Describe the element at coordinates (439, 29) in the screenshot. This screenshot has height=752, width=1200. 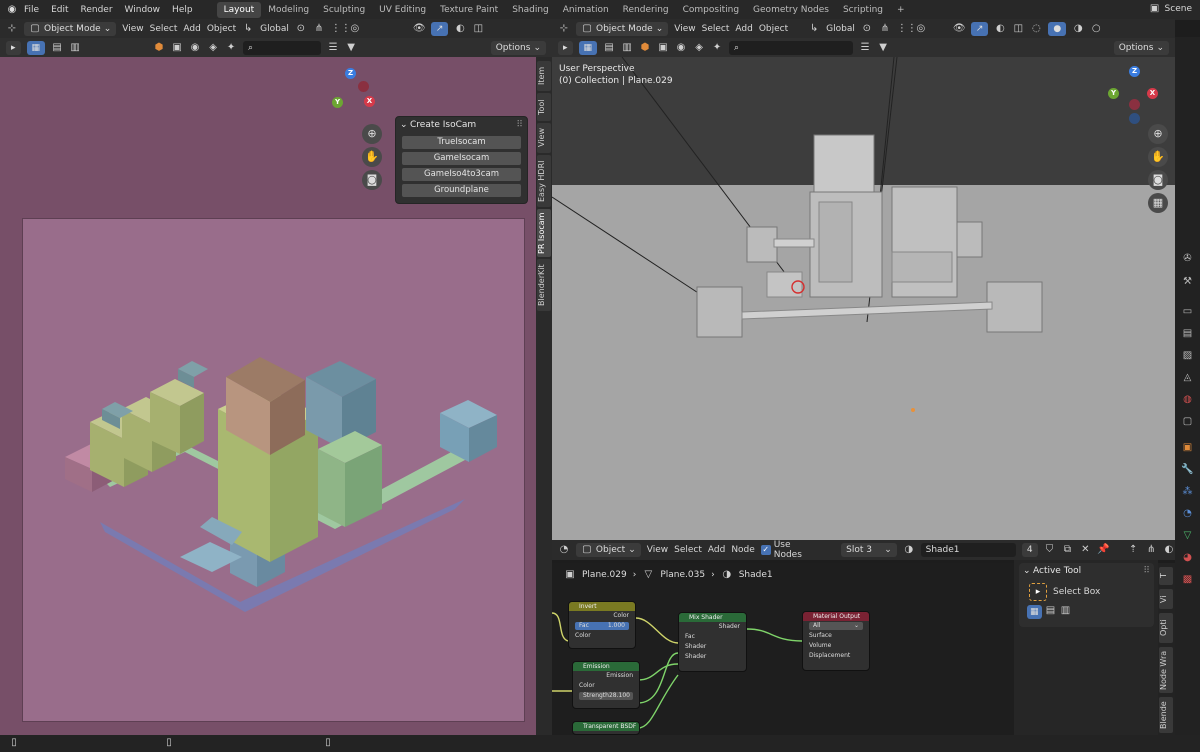
I see `left-gizmo-toggle: ↗` at that location.